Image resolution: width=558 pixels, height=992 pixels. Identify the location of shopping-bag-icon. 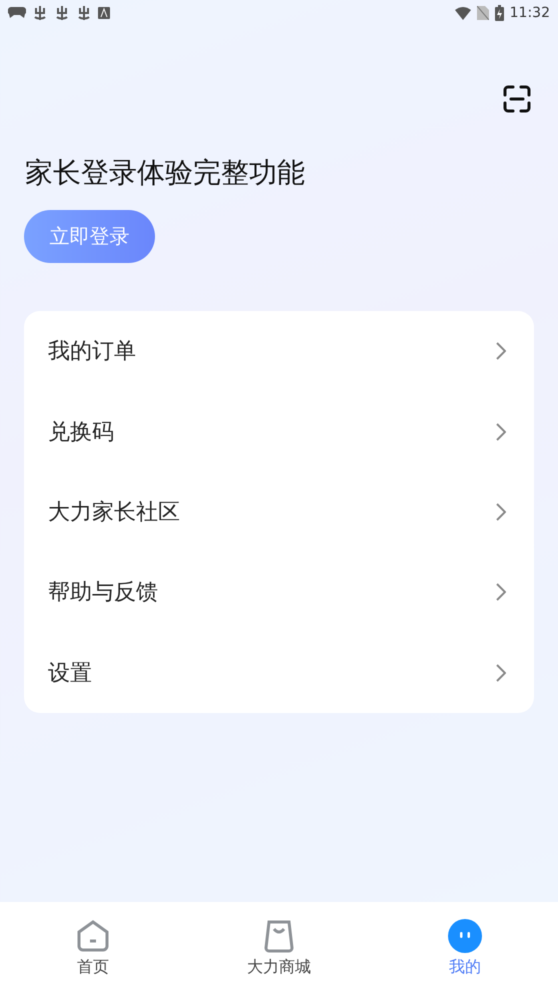
(279, 936).